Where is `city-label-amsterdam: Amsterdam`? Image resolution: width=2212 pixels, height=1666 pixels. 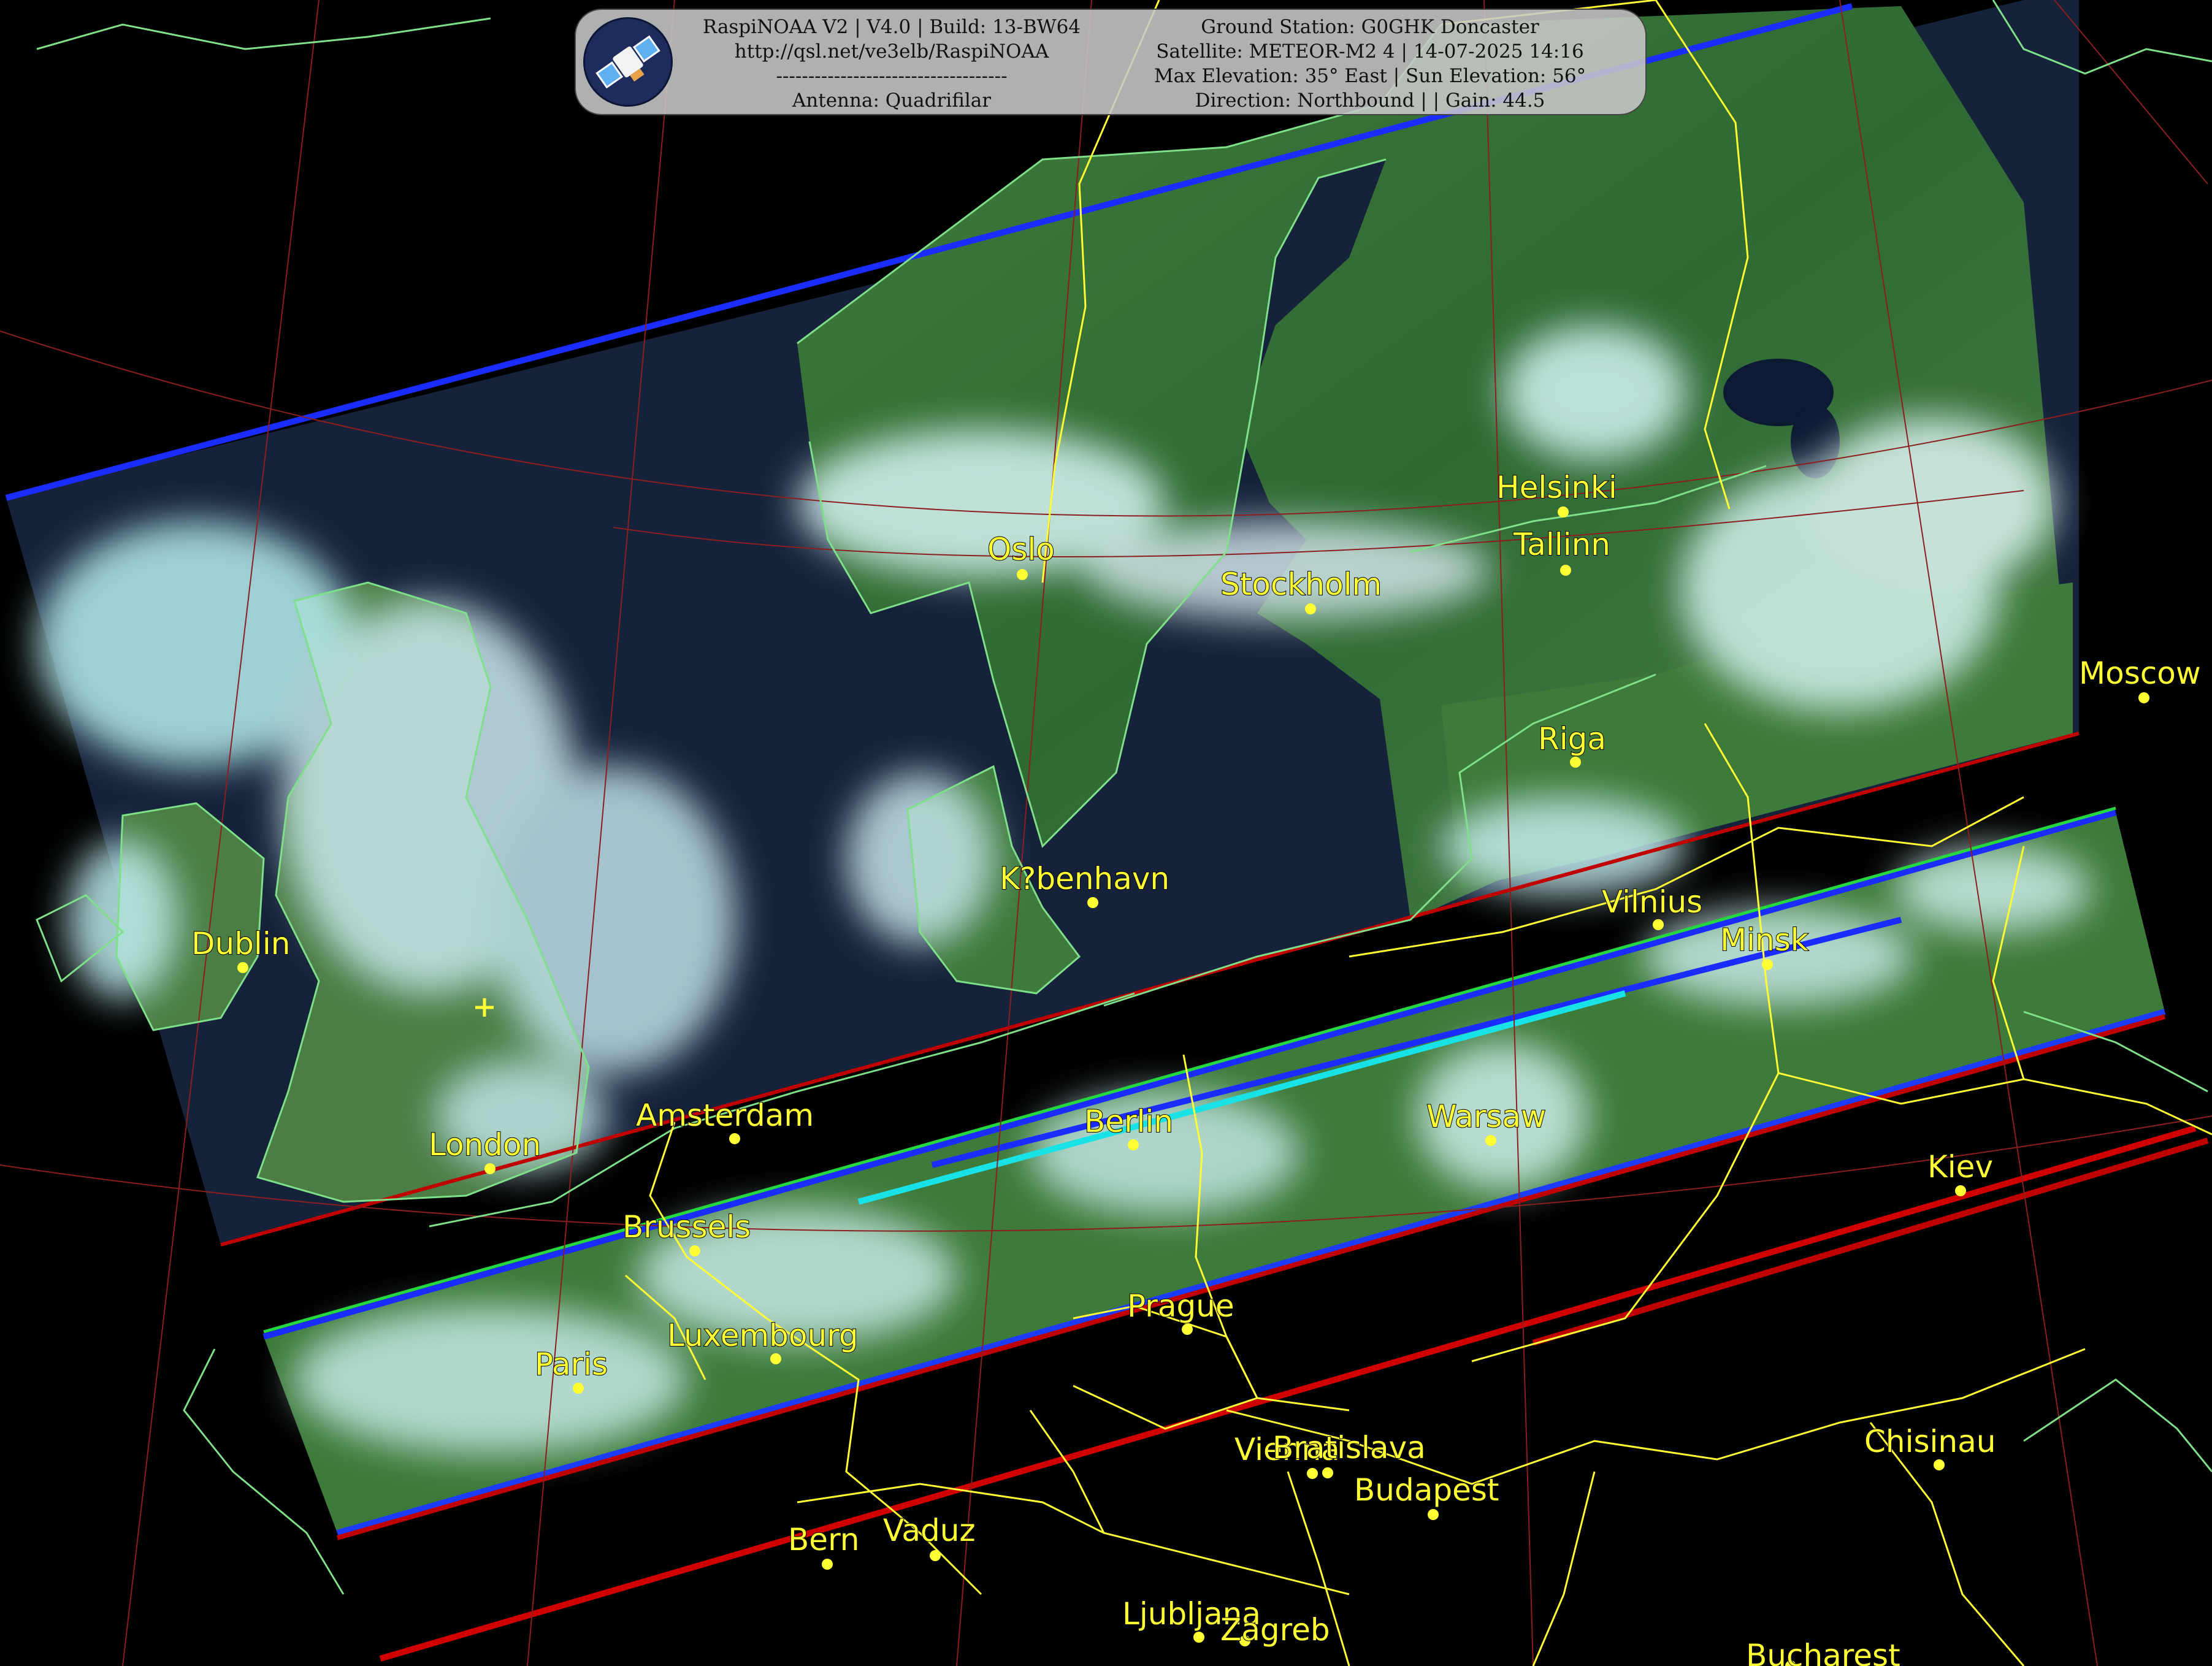 city-label-amsterdam: Amsterdam is located at coordinates (725, 1115).